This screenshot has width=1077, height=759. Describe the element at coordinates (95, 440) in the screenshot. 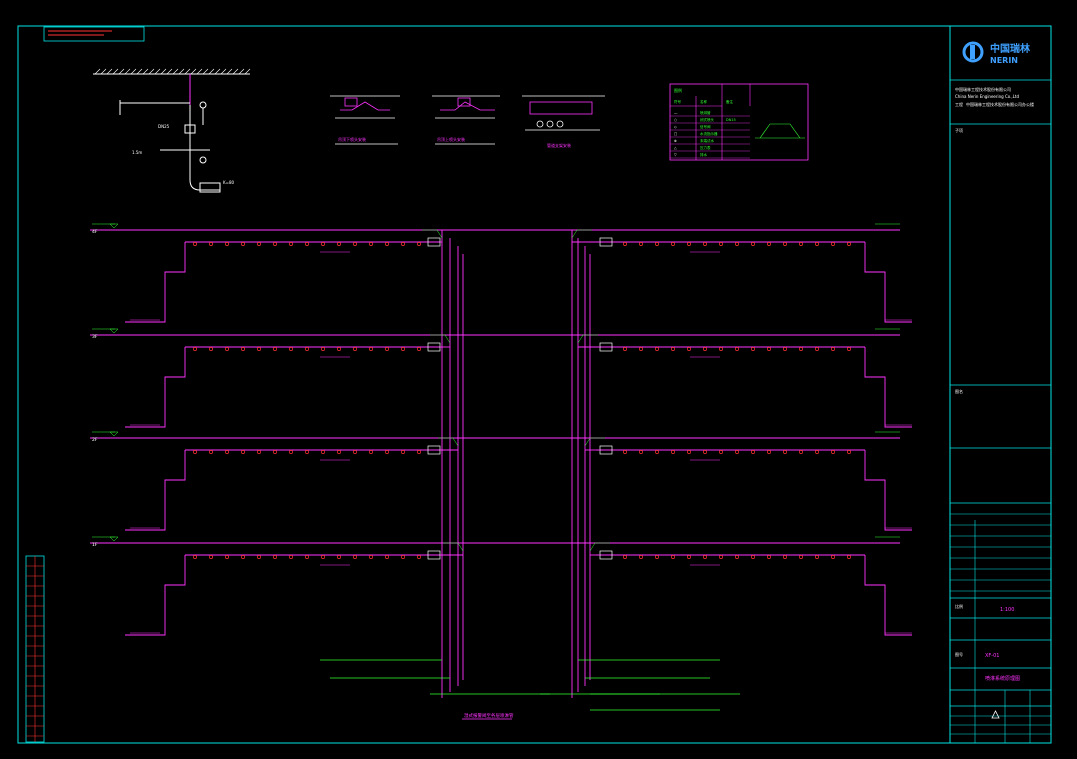

I see `floor-label: 2F` at that location.